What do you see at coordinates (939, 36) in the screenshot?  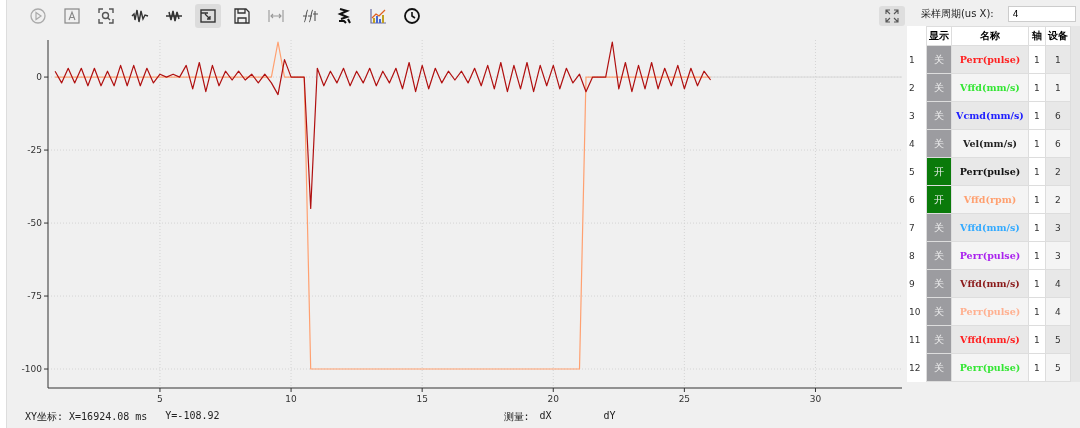 I see `column-header: 显示` at bounding box center [939, 36].